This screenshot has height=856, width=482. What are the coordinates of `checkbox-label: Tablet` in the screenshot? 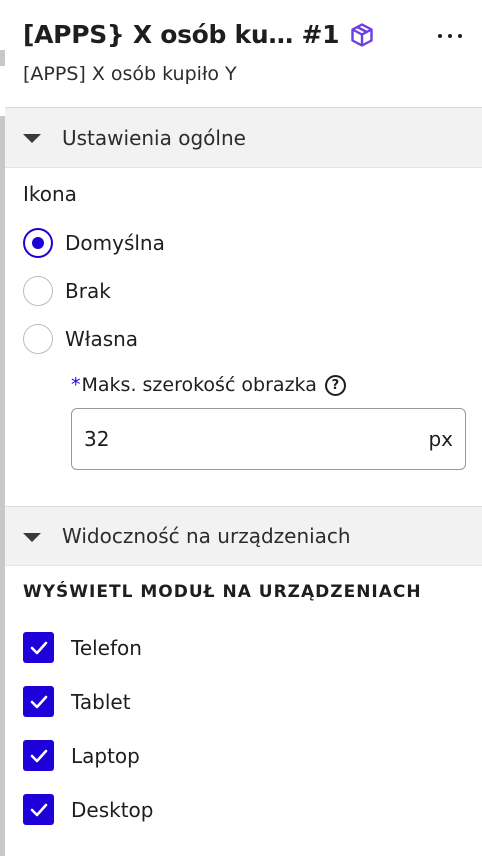 It's located at (101, 701).